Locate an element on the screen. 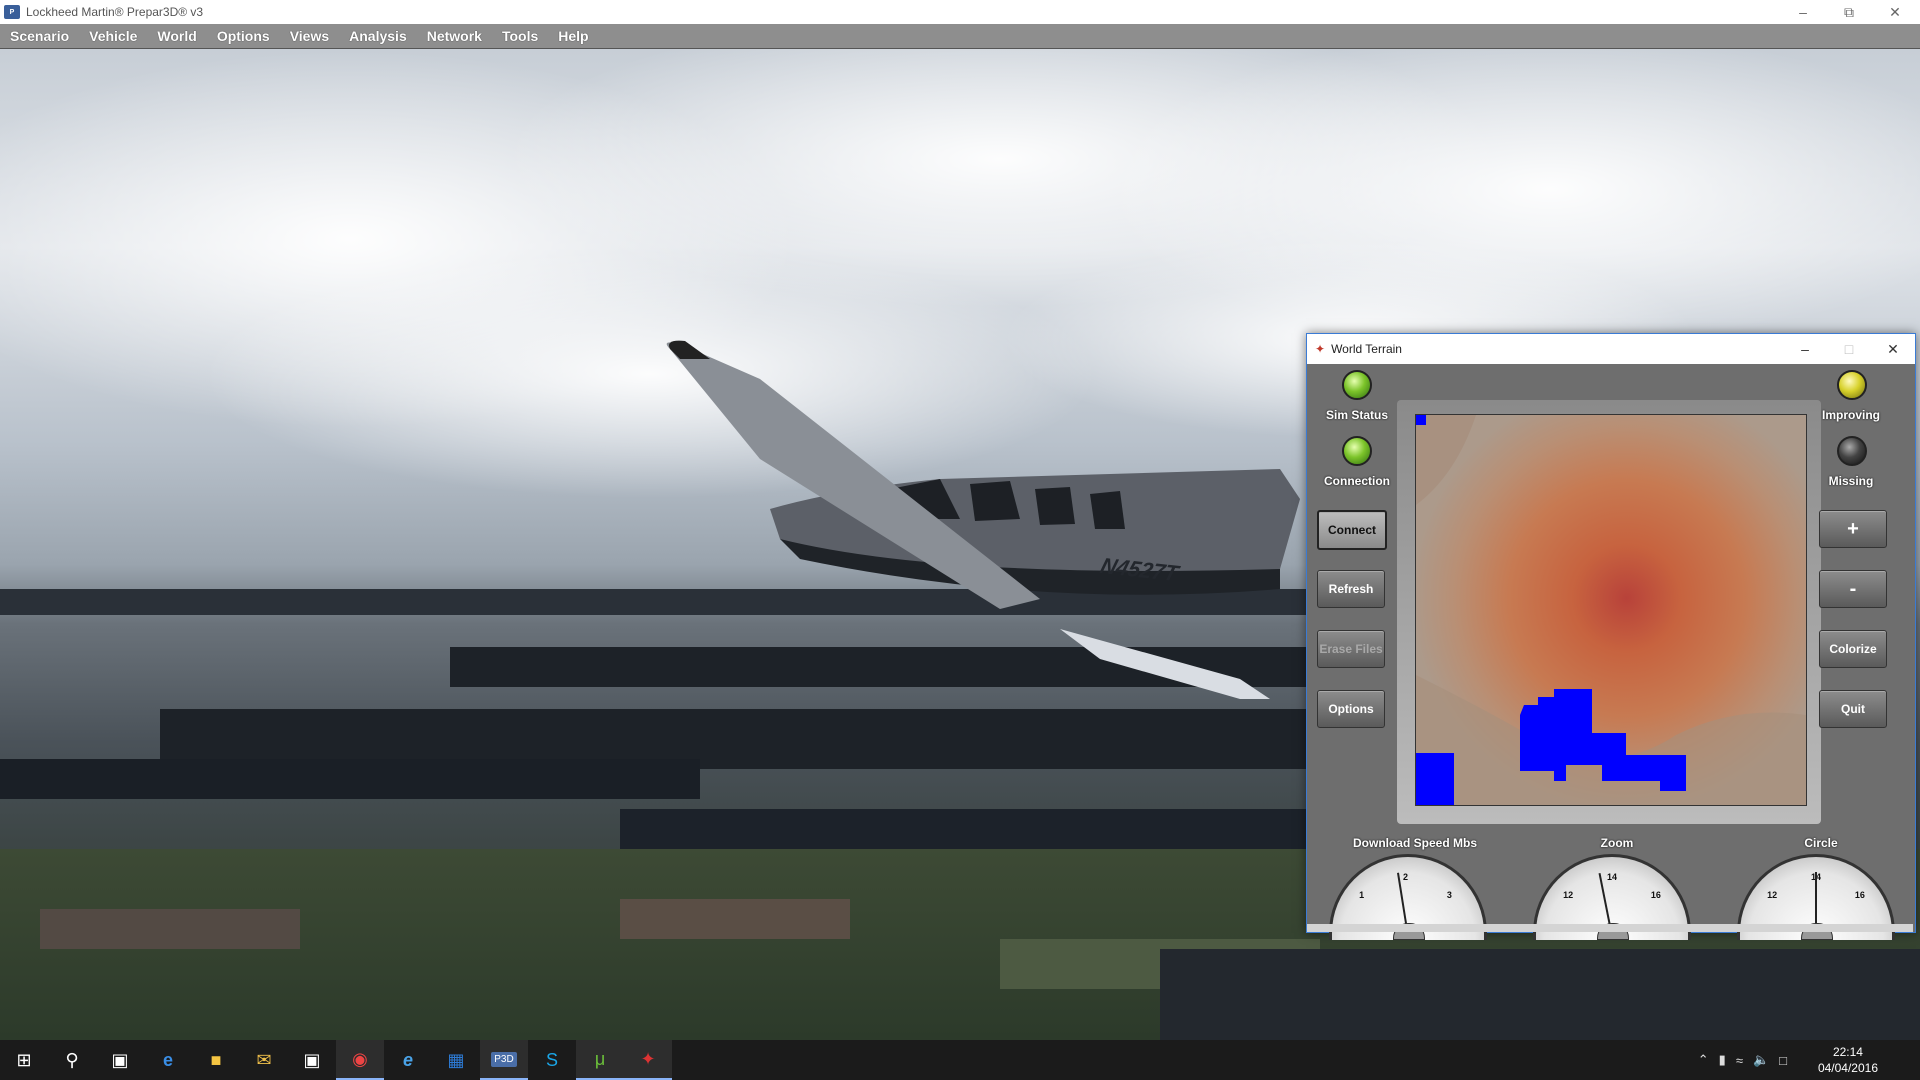 Image resolution: width=1920 pixels, height=1080 pixels. clock-time: 22:14 is located at coordinates (1847, 1052).